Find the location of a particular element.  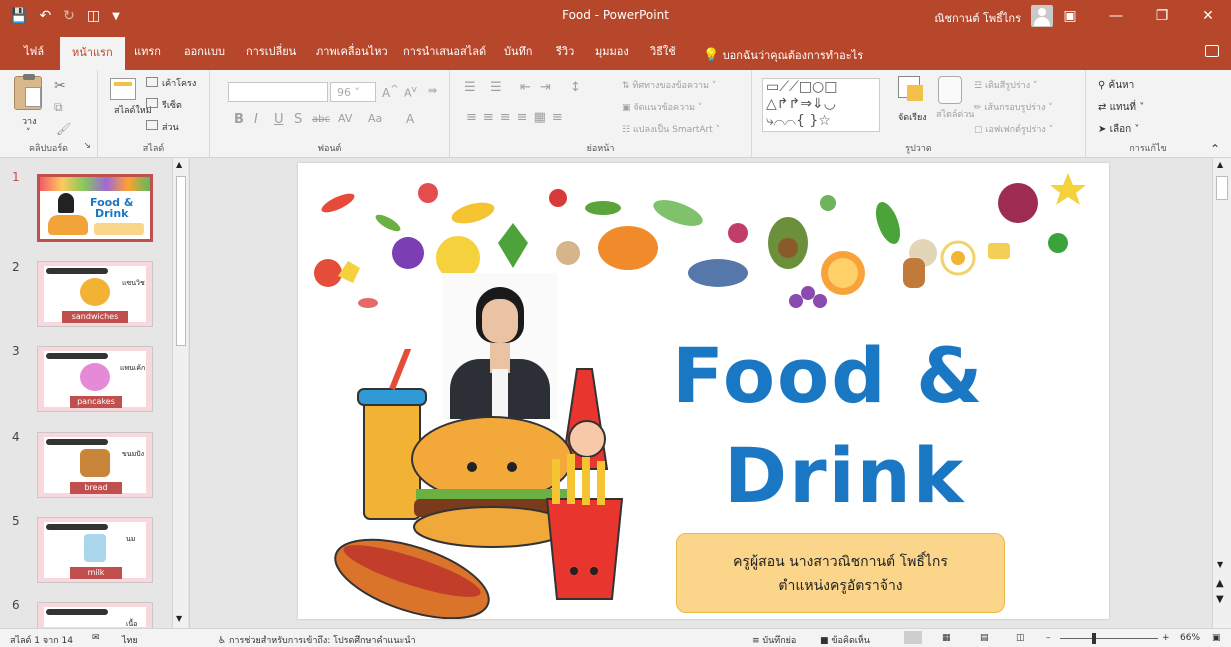

decrease-font-icon: Av is located at coordinates (410, 92).